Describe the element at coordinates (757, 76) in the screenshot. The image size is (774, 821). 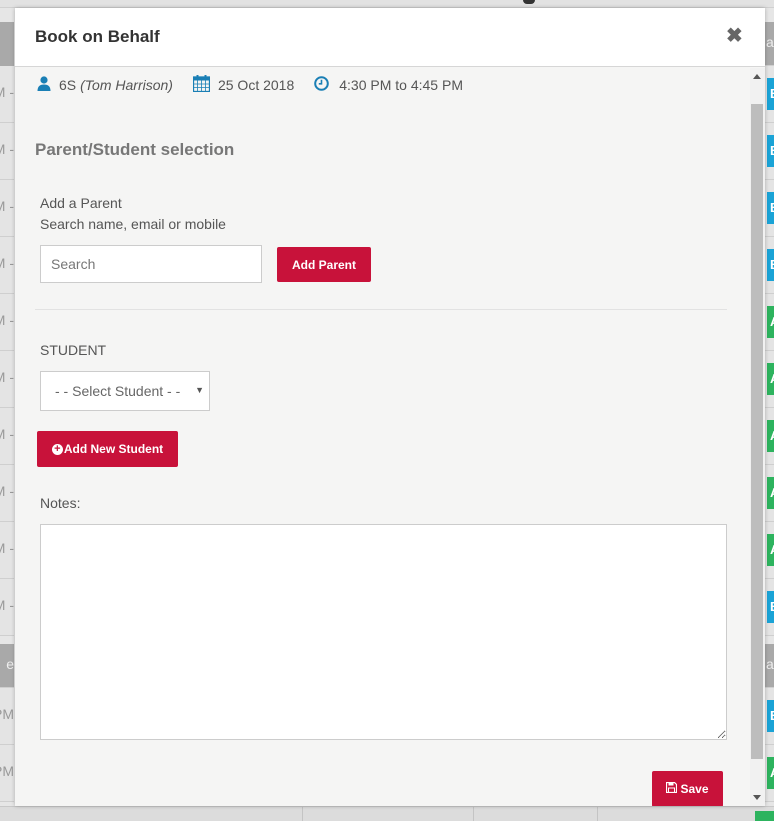
I see `scroll-up-arrow-icon` at that location.